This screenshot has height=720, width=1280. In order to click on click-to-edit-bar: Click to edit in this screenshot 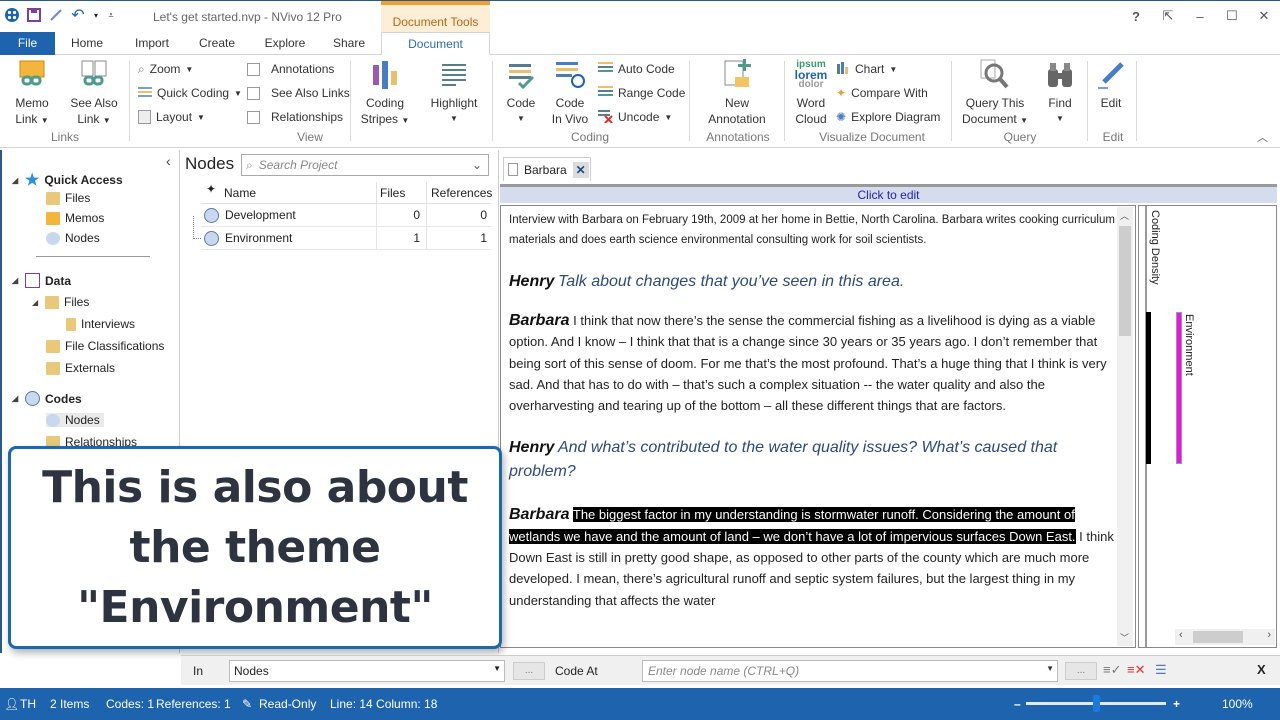, I will do `click(888, 193)`.